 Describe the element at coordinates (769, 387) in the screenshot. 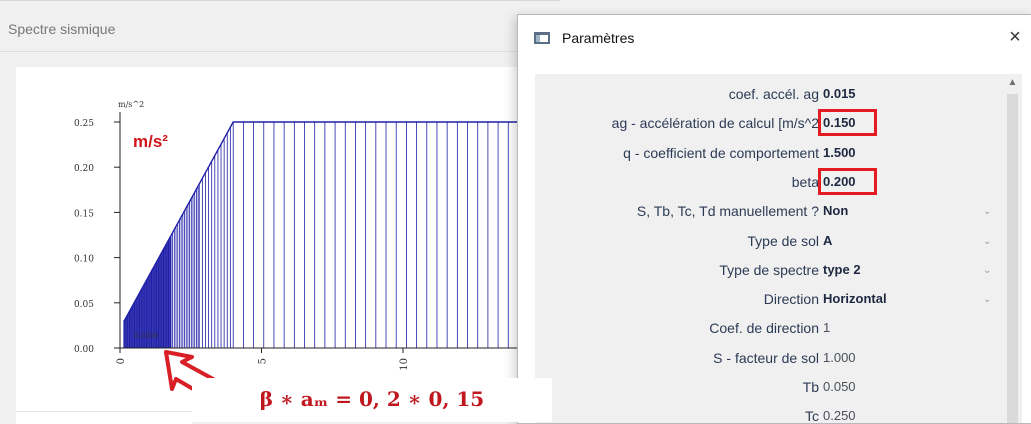

I see `property-row: Tb 0.050` at that location.